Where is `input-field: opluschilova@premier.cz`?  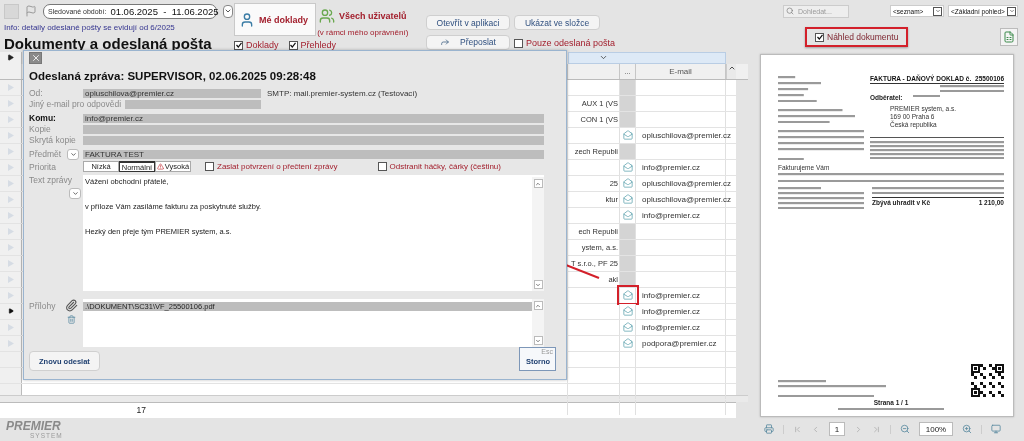 input-field: opluschilova@premier.cz is located at coordinates (172, 93).